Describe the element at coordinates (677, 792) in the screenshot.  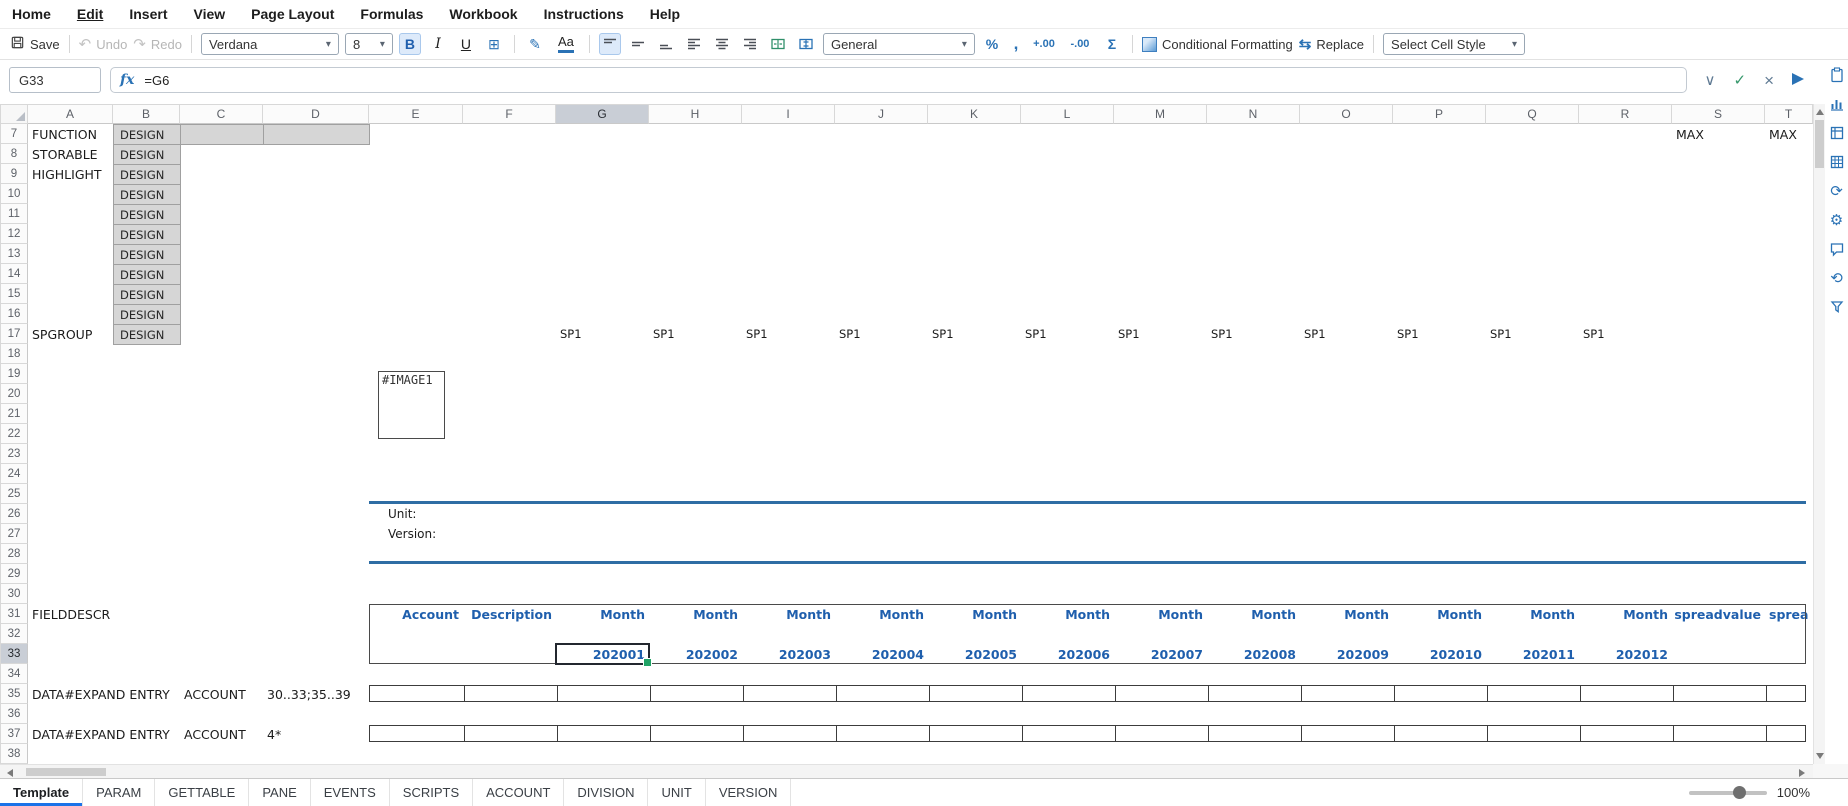
I see `sheet-tab-unit: UNIT` at that location.